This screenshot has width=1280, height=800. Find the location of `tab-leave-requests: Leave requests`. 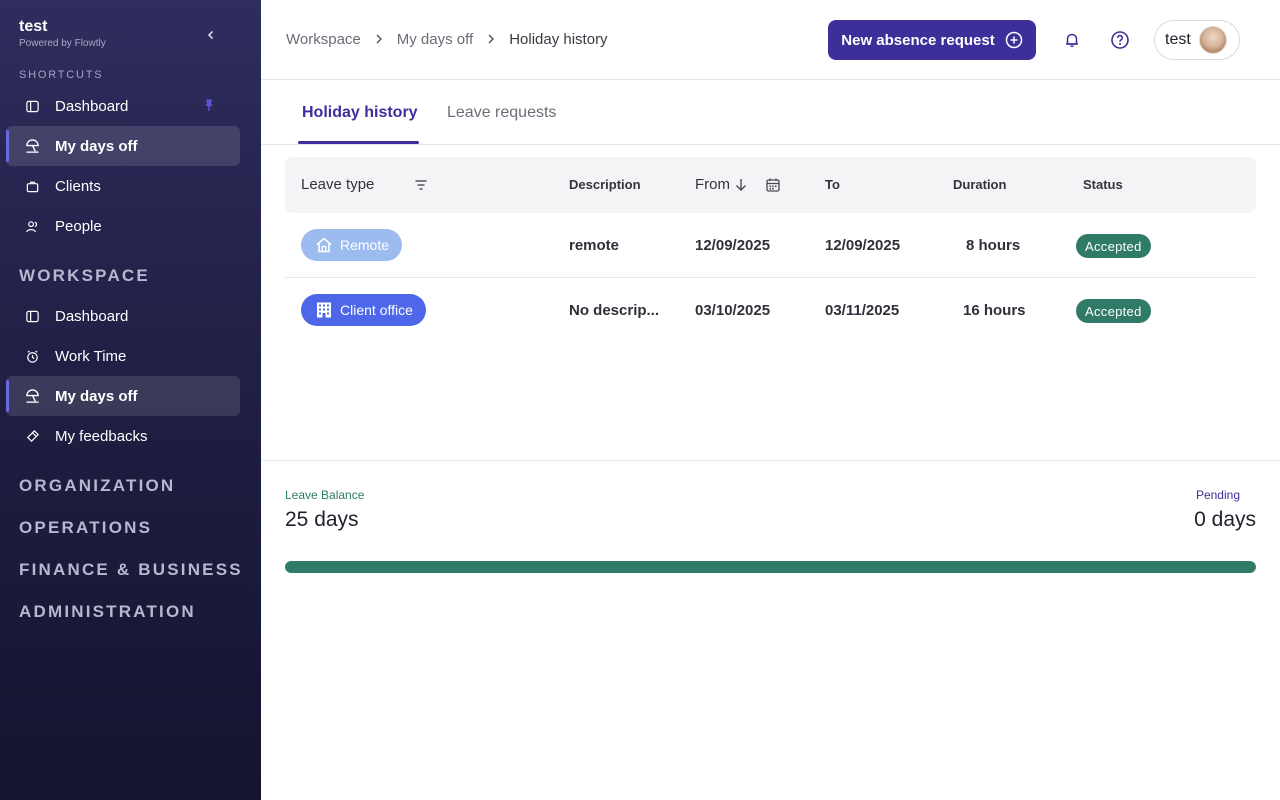

tab-leave-requests: Leave requests is located at coordinates (501, 113).